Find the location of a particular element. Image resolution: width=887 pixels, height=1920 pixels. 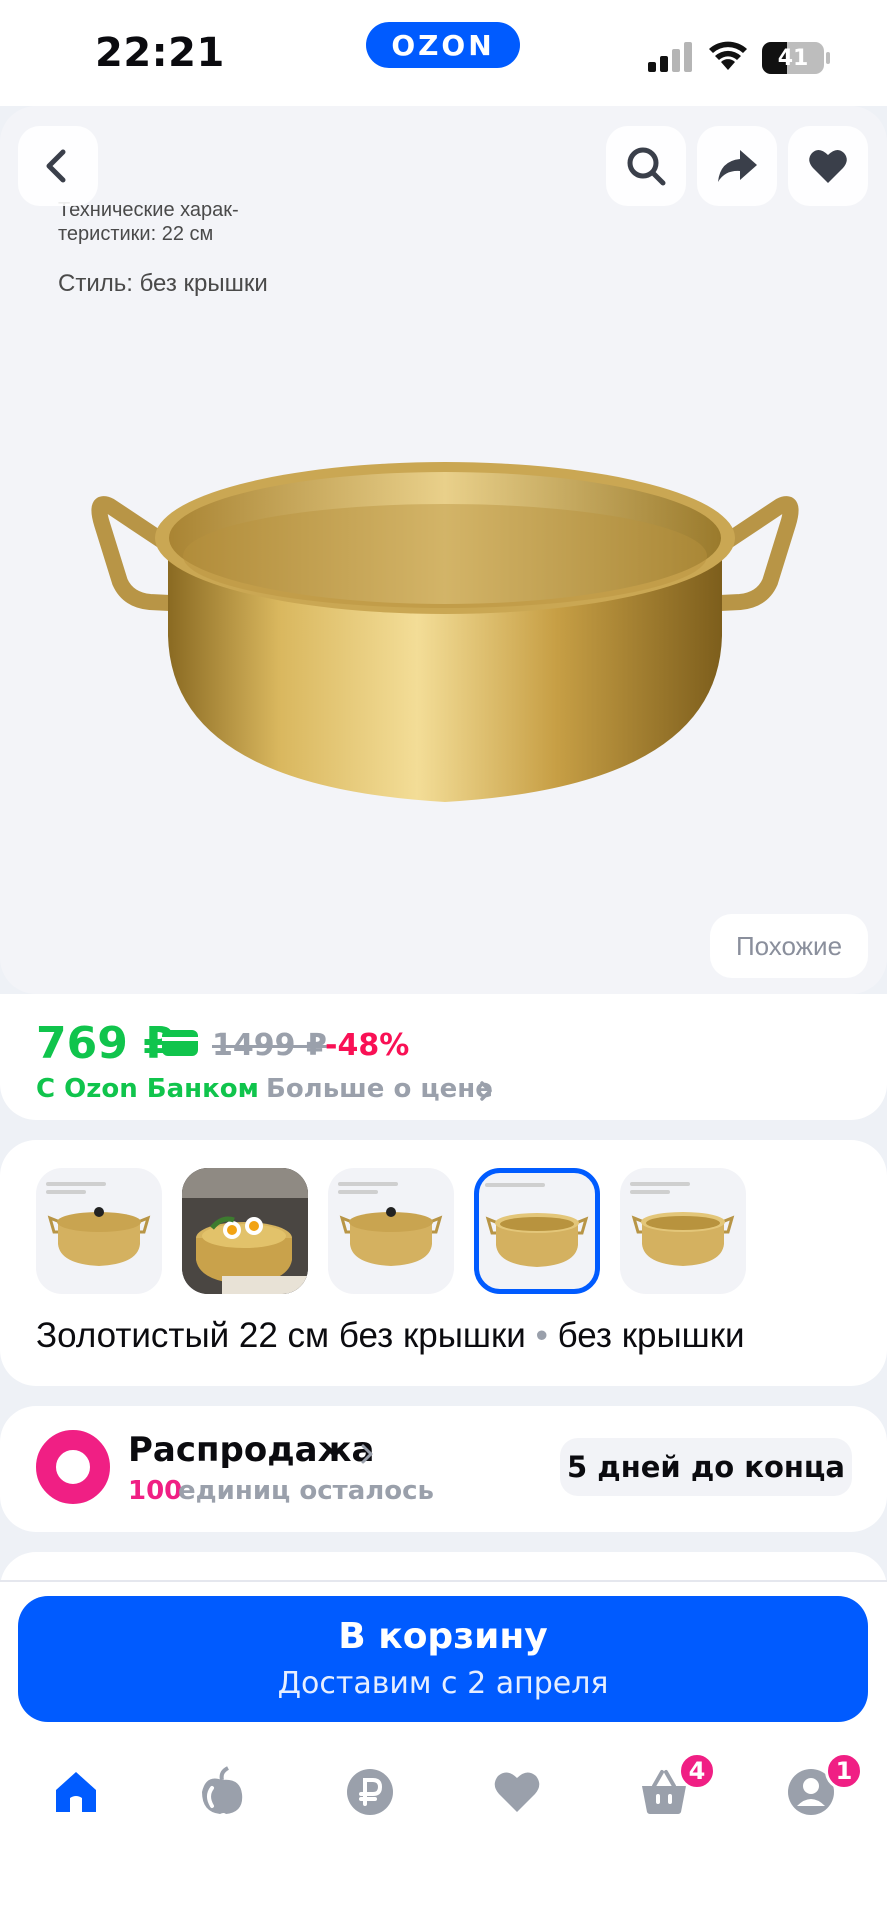

apple-icon is located at coordinates (222, 1790).